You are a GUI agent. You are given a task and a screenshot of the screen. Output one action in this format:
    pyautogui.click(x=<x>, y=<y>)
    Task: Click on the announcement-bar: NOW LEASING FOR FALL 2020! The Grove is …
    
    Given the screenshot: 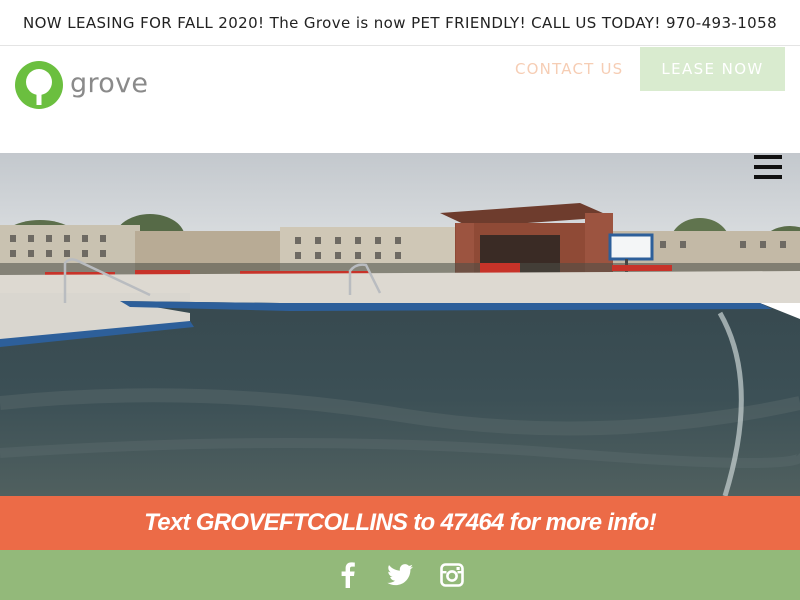 What is the action you would take?
    pyautogui.click(x=400, y=23)
    